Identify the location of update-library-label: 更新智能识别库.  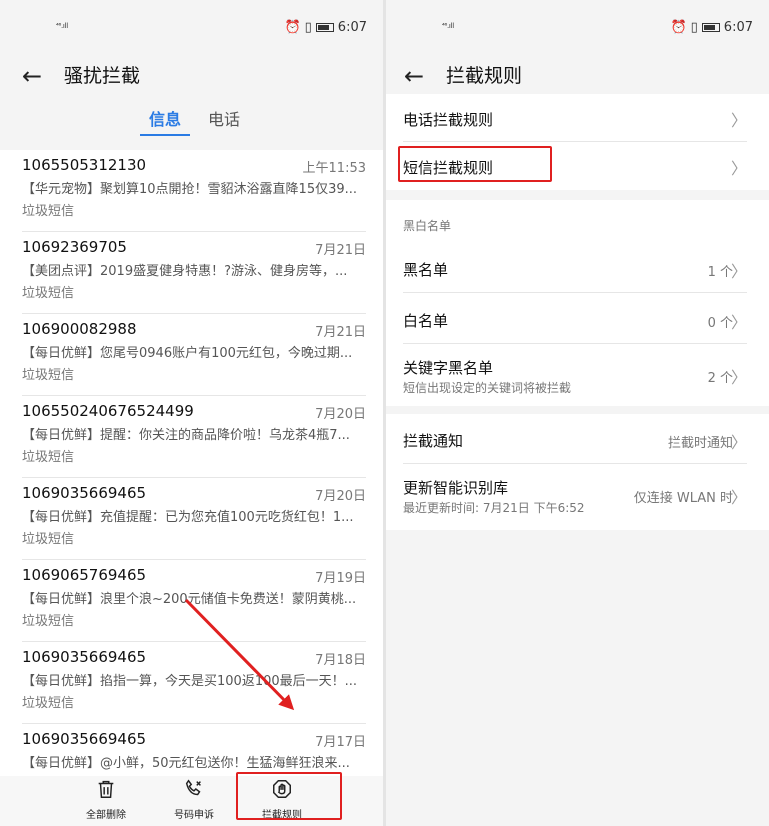
(456, 488).